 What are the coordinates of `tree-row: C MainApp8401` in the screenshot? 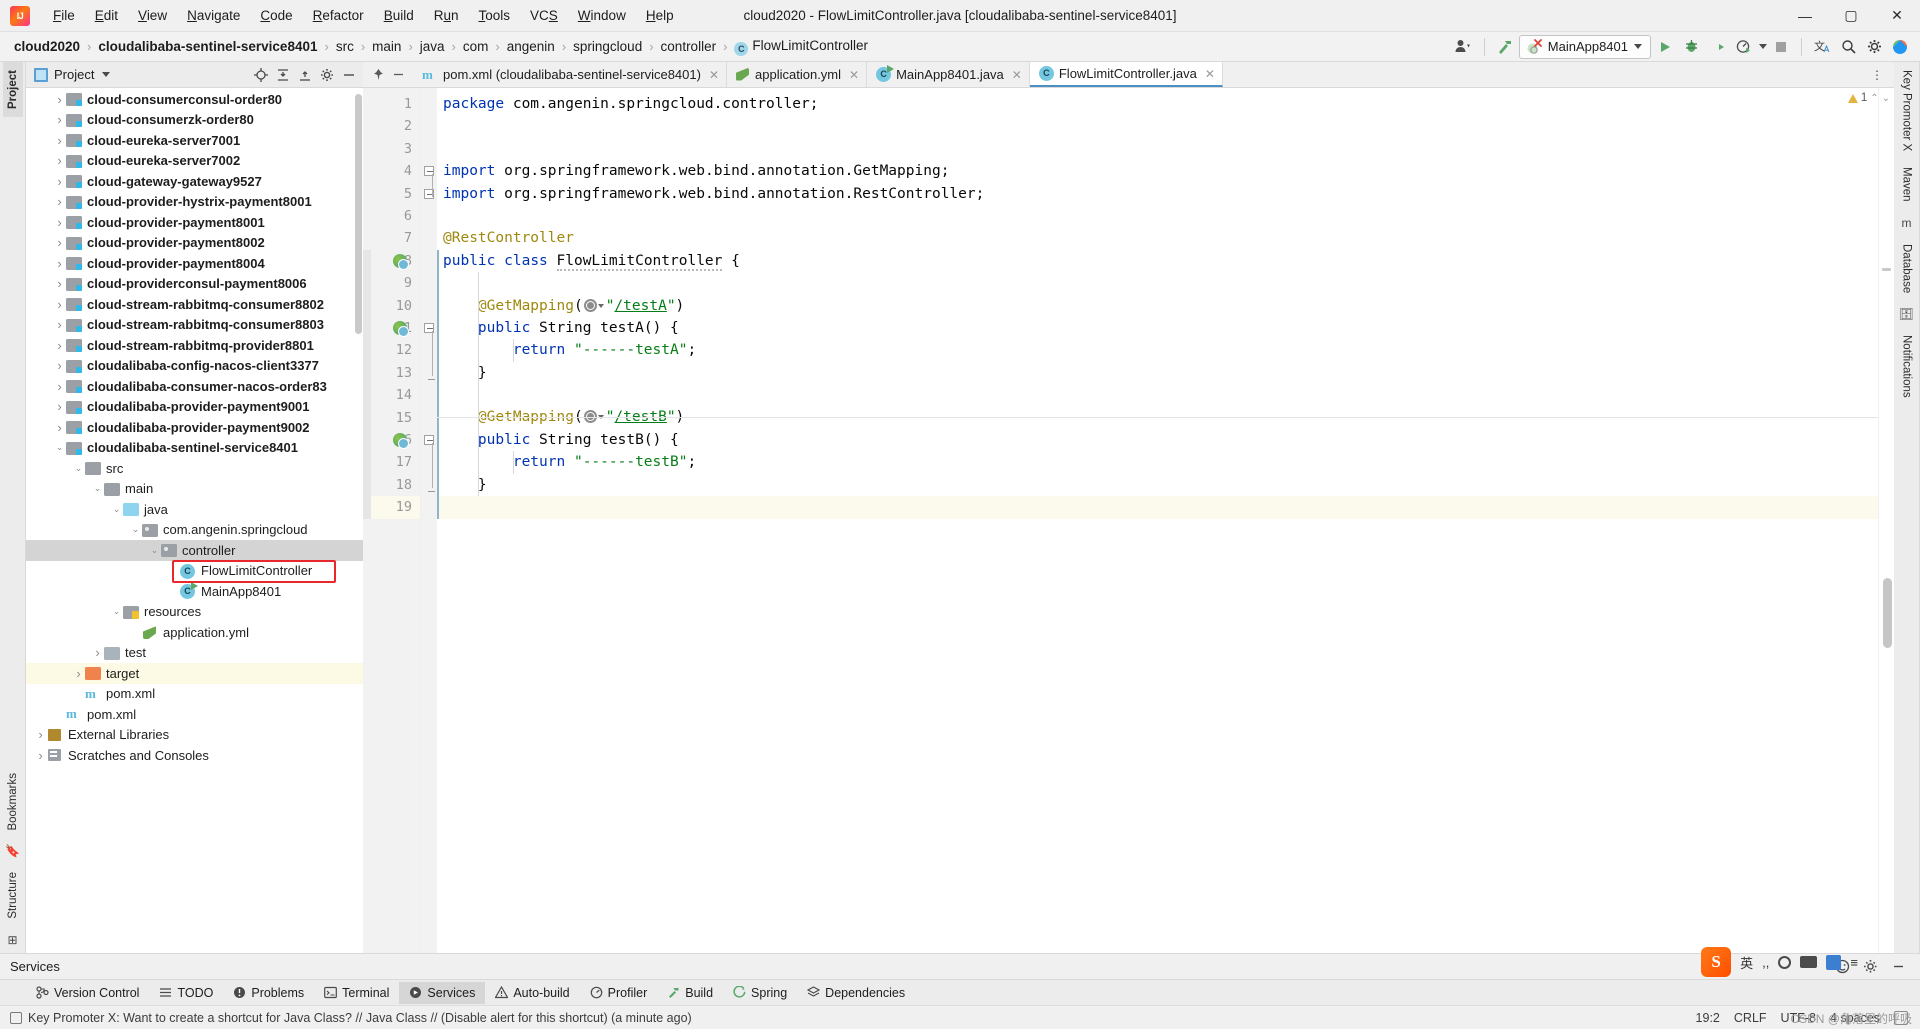 It's located at (194, 591).